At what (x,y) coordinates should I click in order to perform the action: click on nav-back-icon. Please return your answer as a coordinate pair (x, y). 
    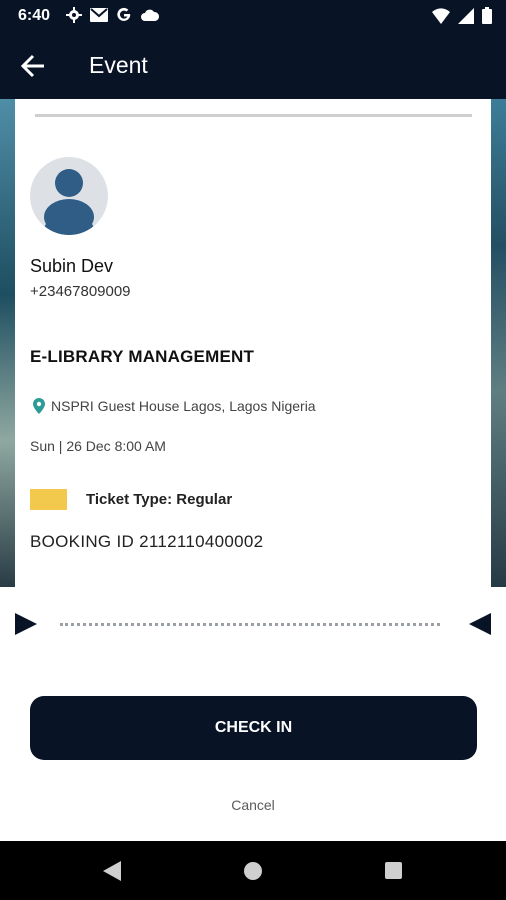
    Looking at the image, I should click on (112, 871).